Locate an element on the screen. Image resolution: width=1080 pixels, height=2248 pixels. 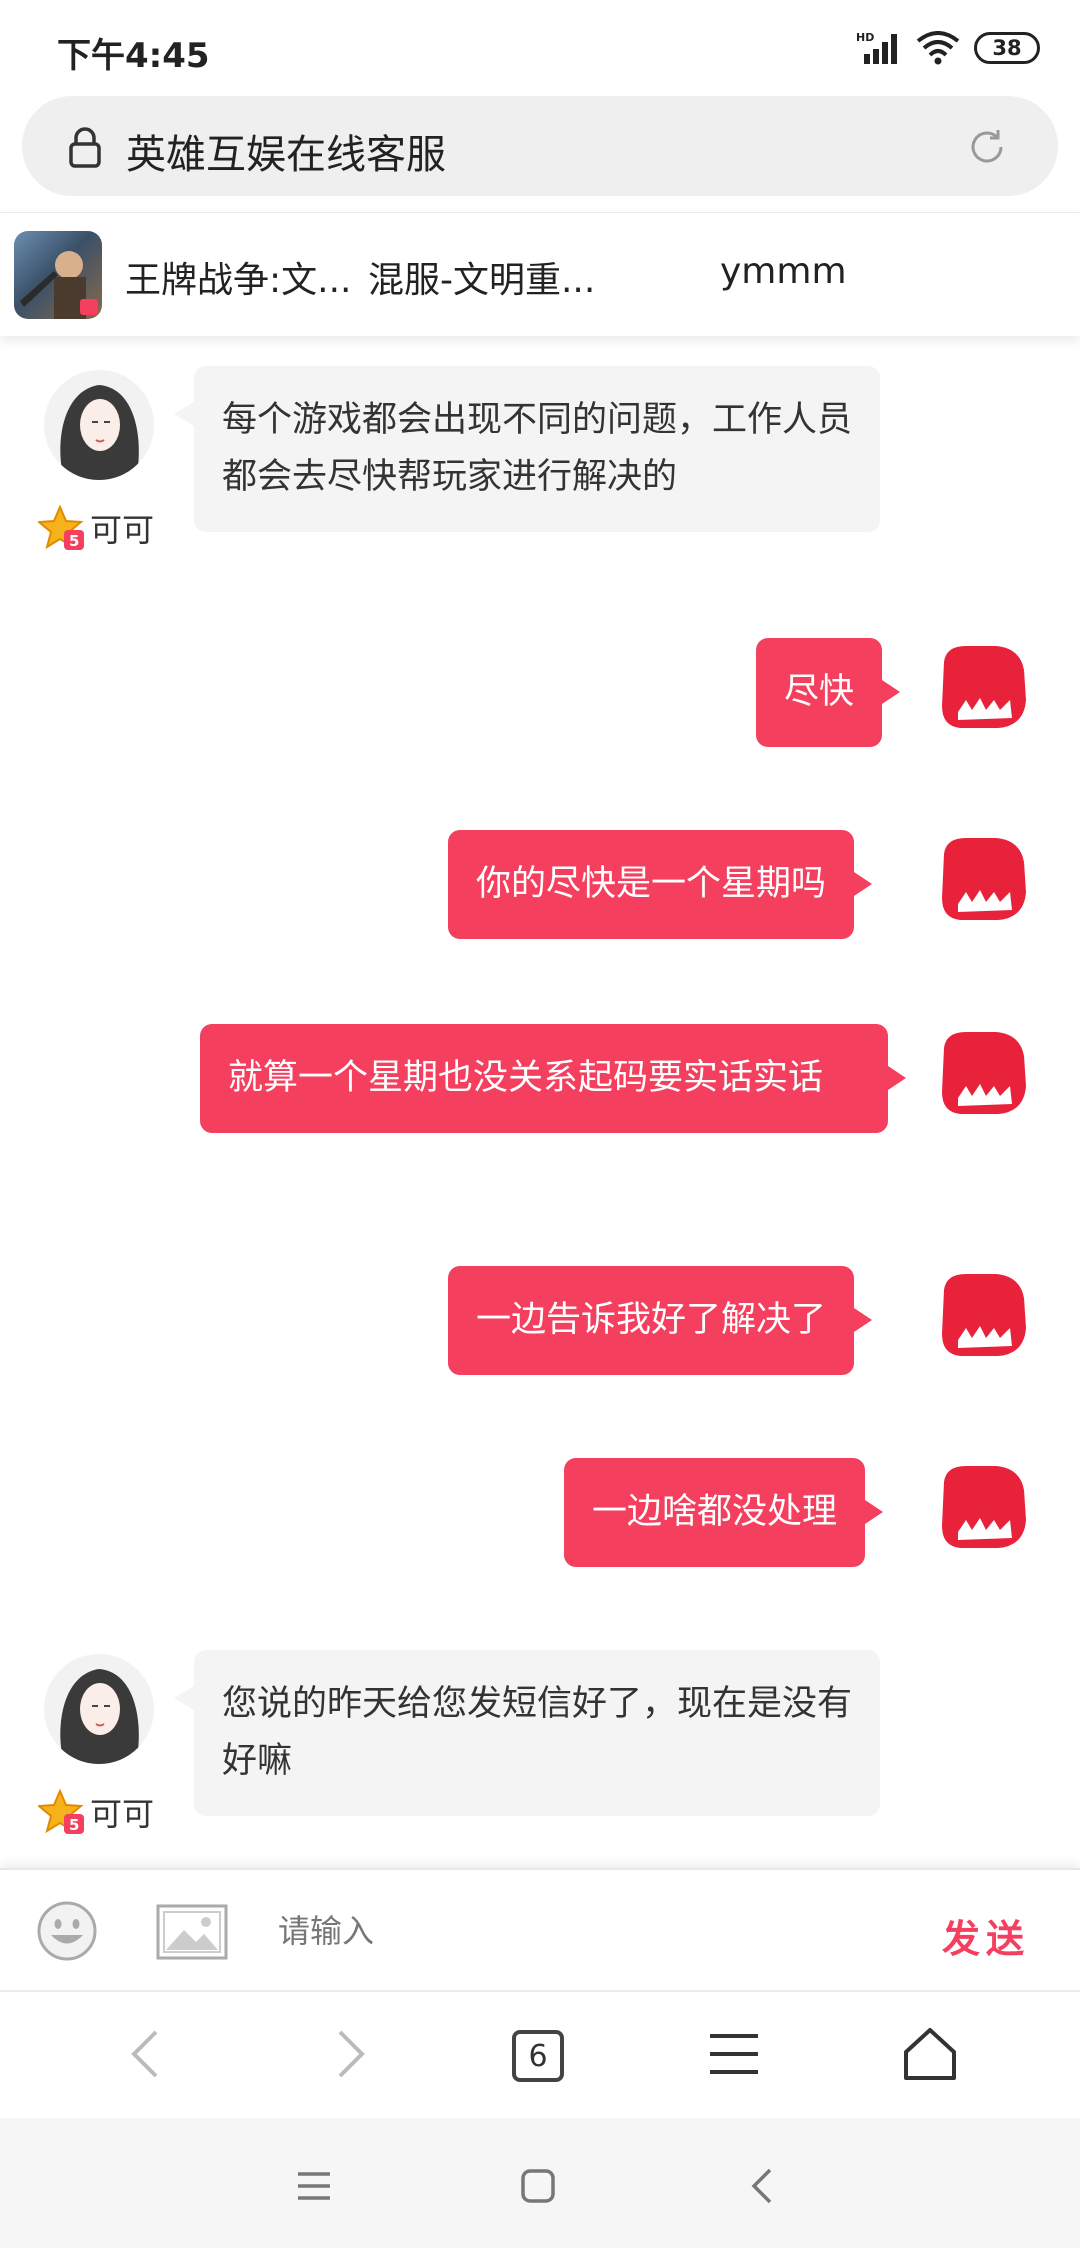
tabs-button: 6 is located at coordinates (538, 2056).